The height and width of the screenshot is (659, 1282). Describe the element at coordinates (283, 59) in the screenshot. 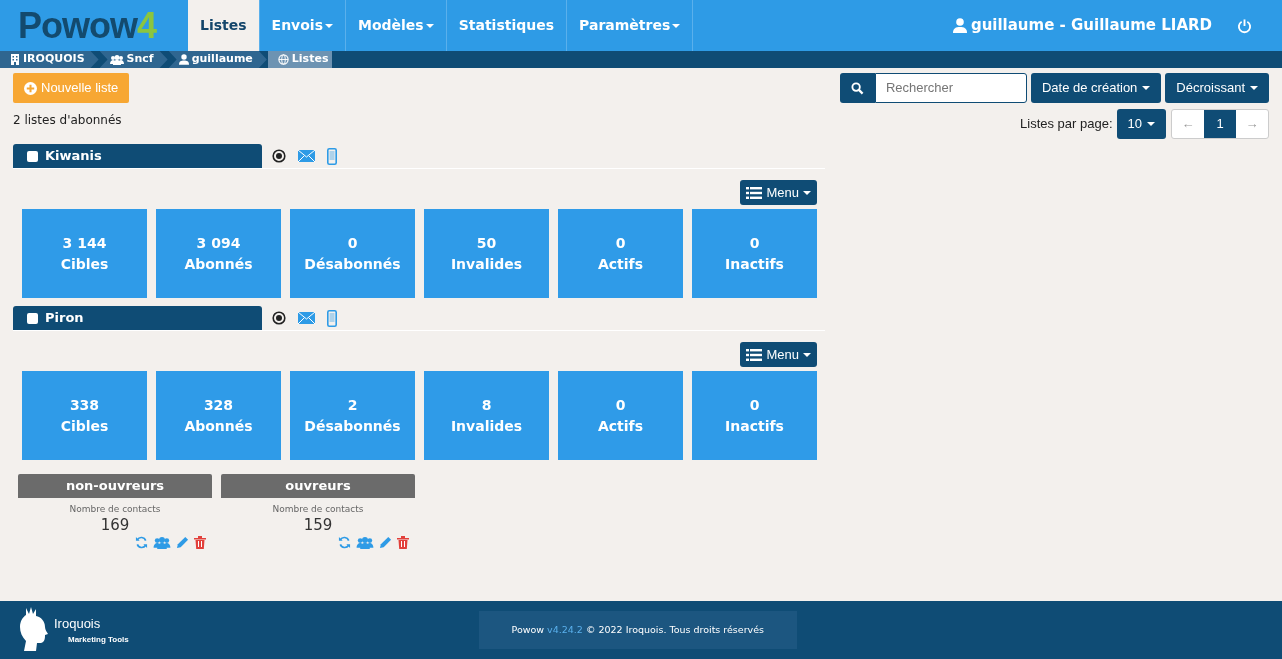

I see `globe-icon` at that location.